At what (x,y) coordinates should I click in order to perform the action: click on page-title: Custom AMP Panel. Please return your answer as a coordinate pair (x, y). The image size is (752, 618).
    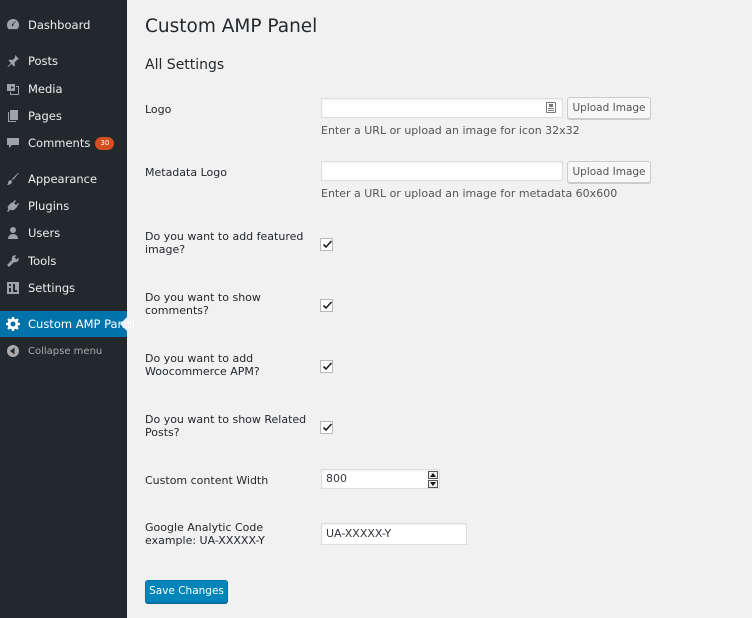
    Looking at the image, I should click on (231, 26).